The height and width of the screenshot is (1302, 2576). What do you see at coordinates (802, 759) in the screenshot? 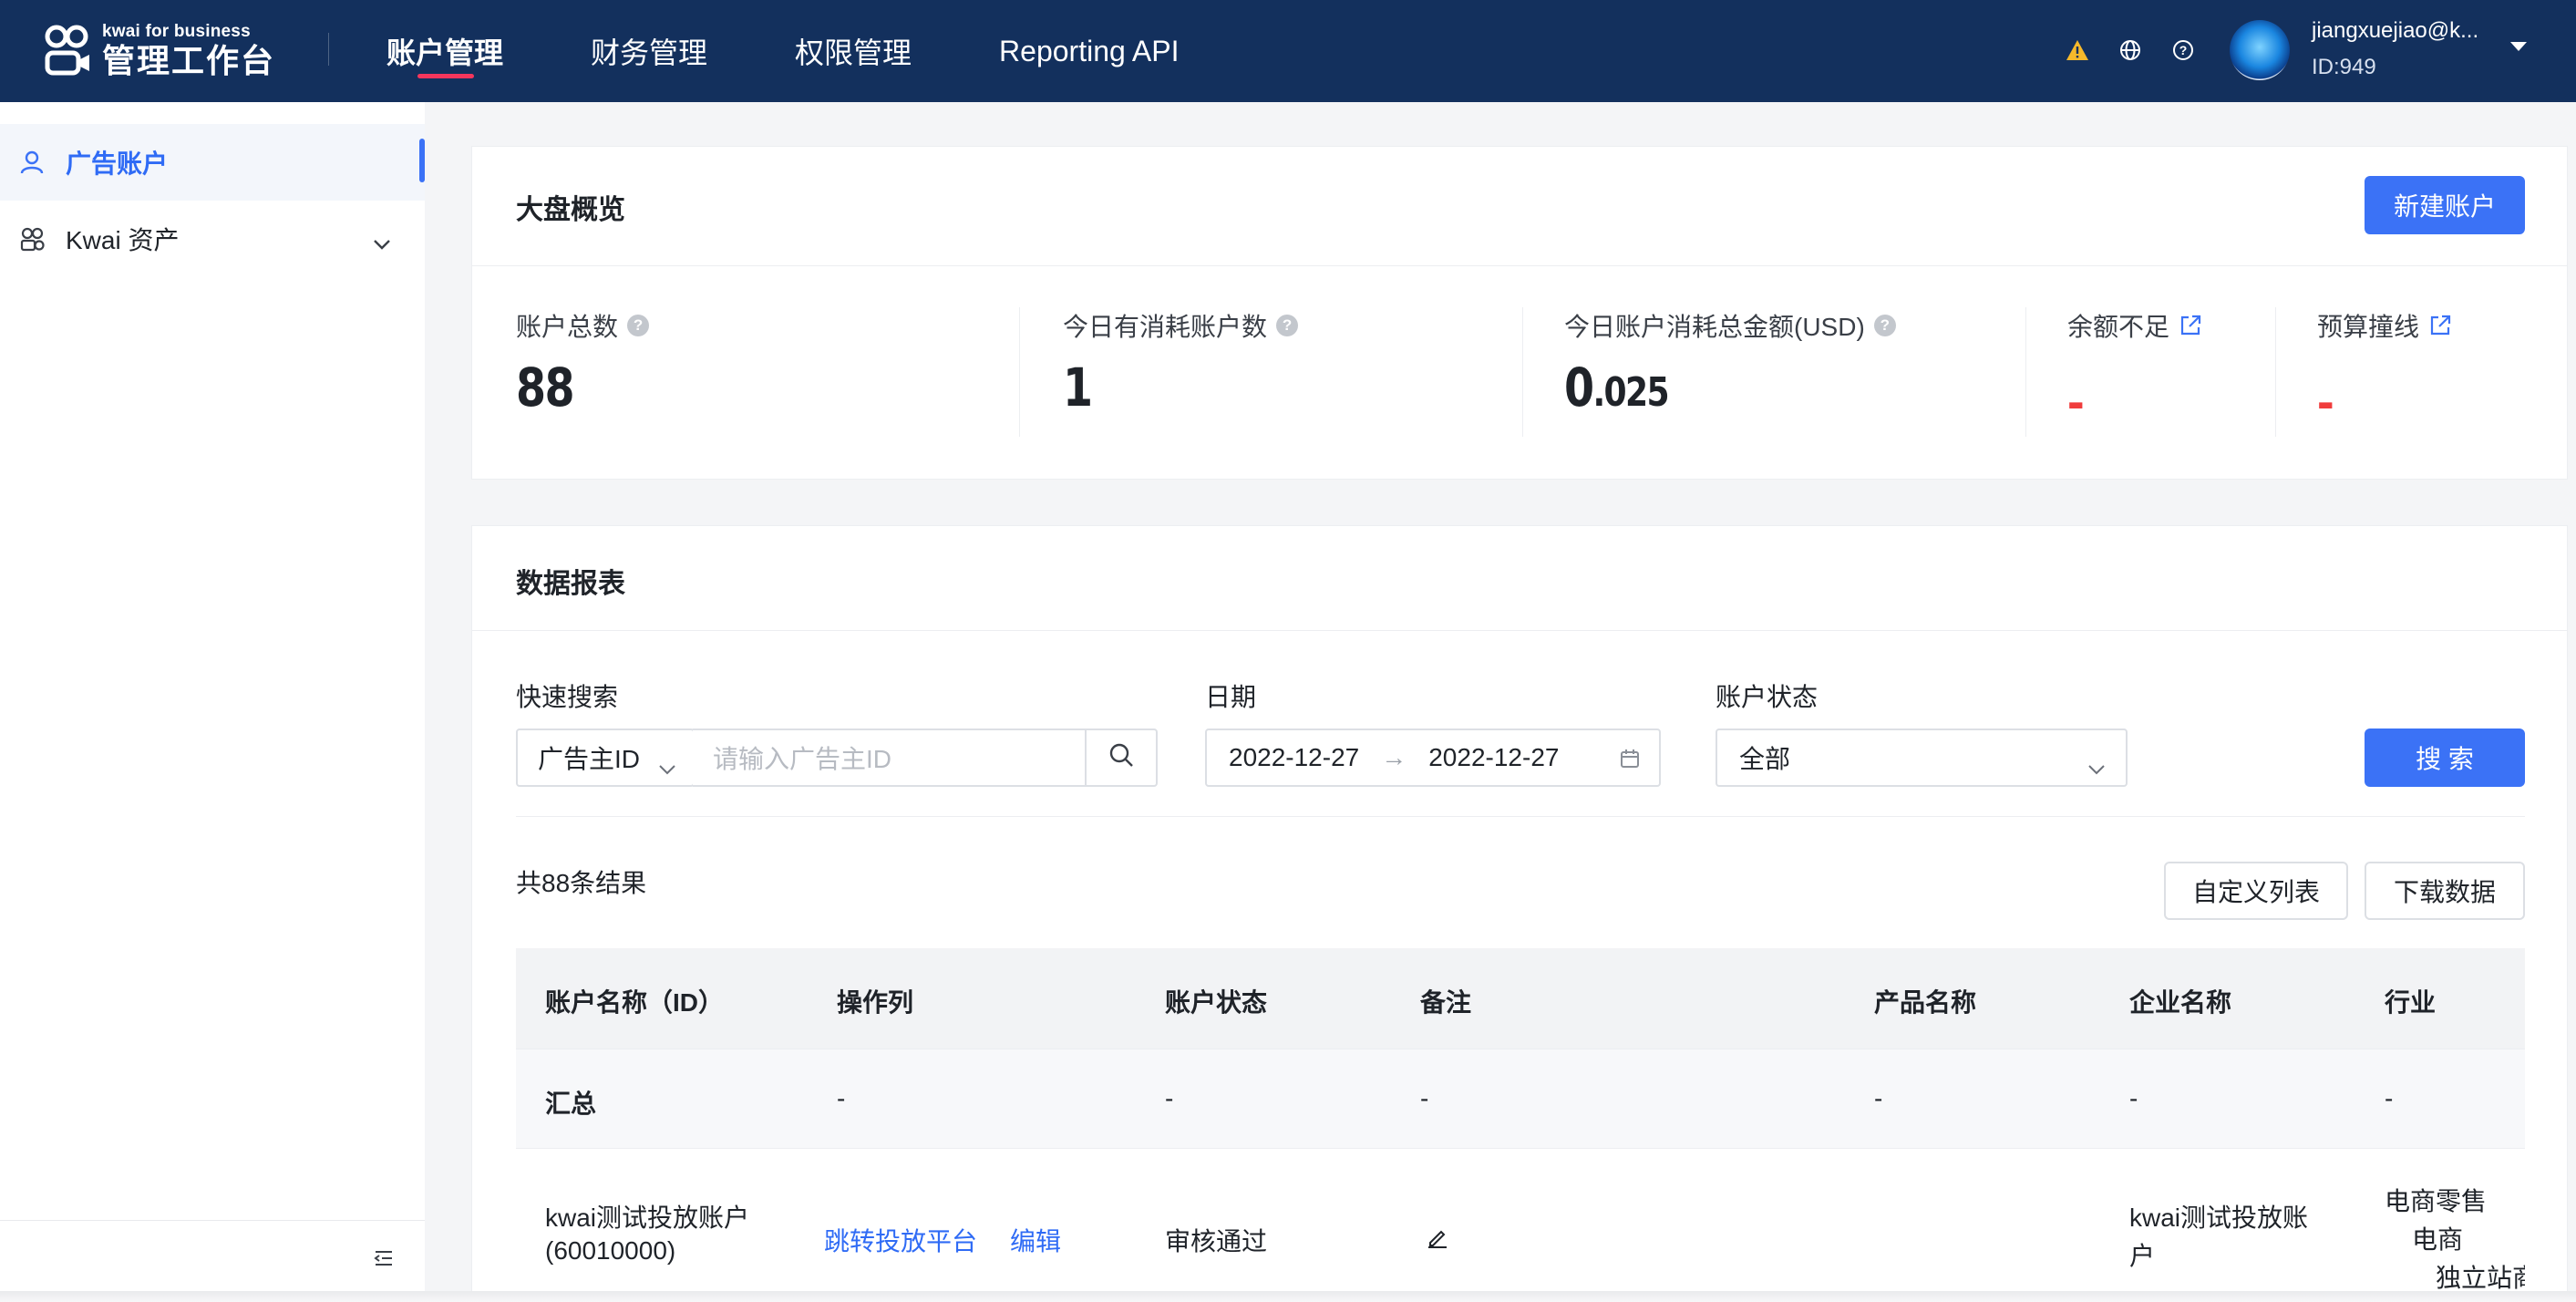
I see `search-placeholder: 请输入广告主ID` at bounding box center [802, 759].